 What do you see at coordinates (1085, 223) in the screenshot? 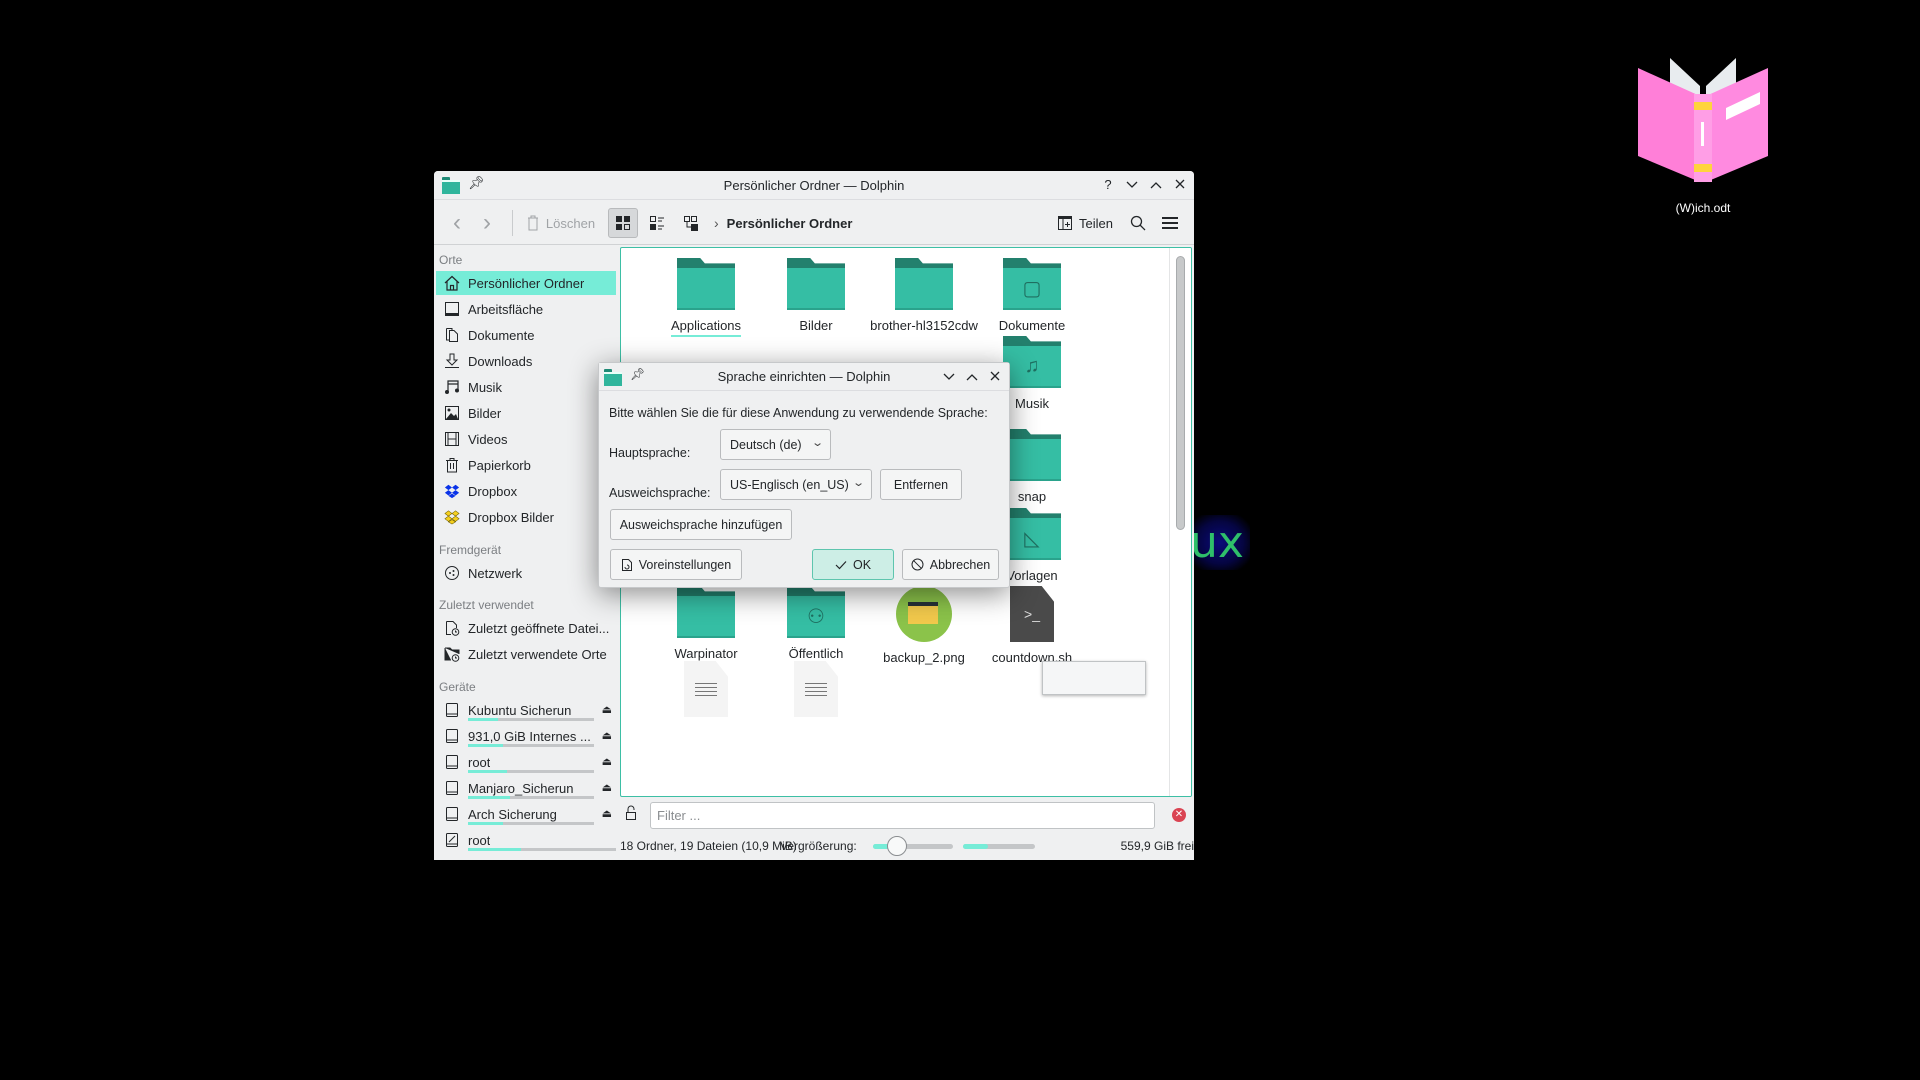
I see `split-button: Teilen` at bounding box center [1085, 223].